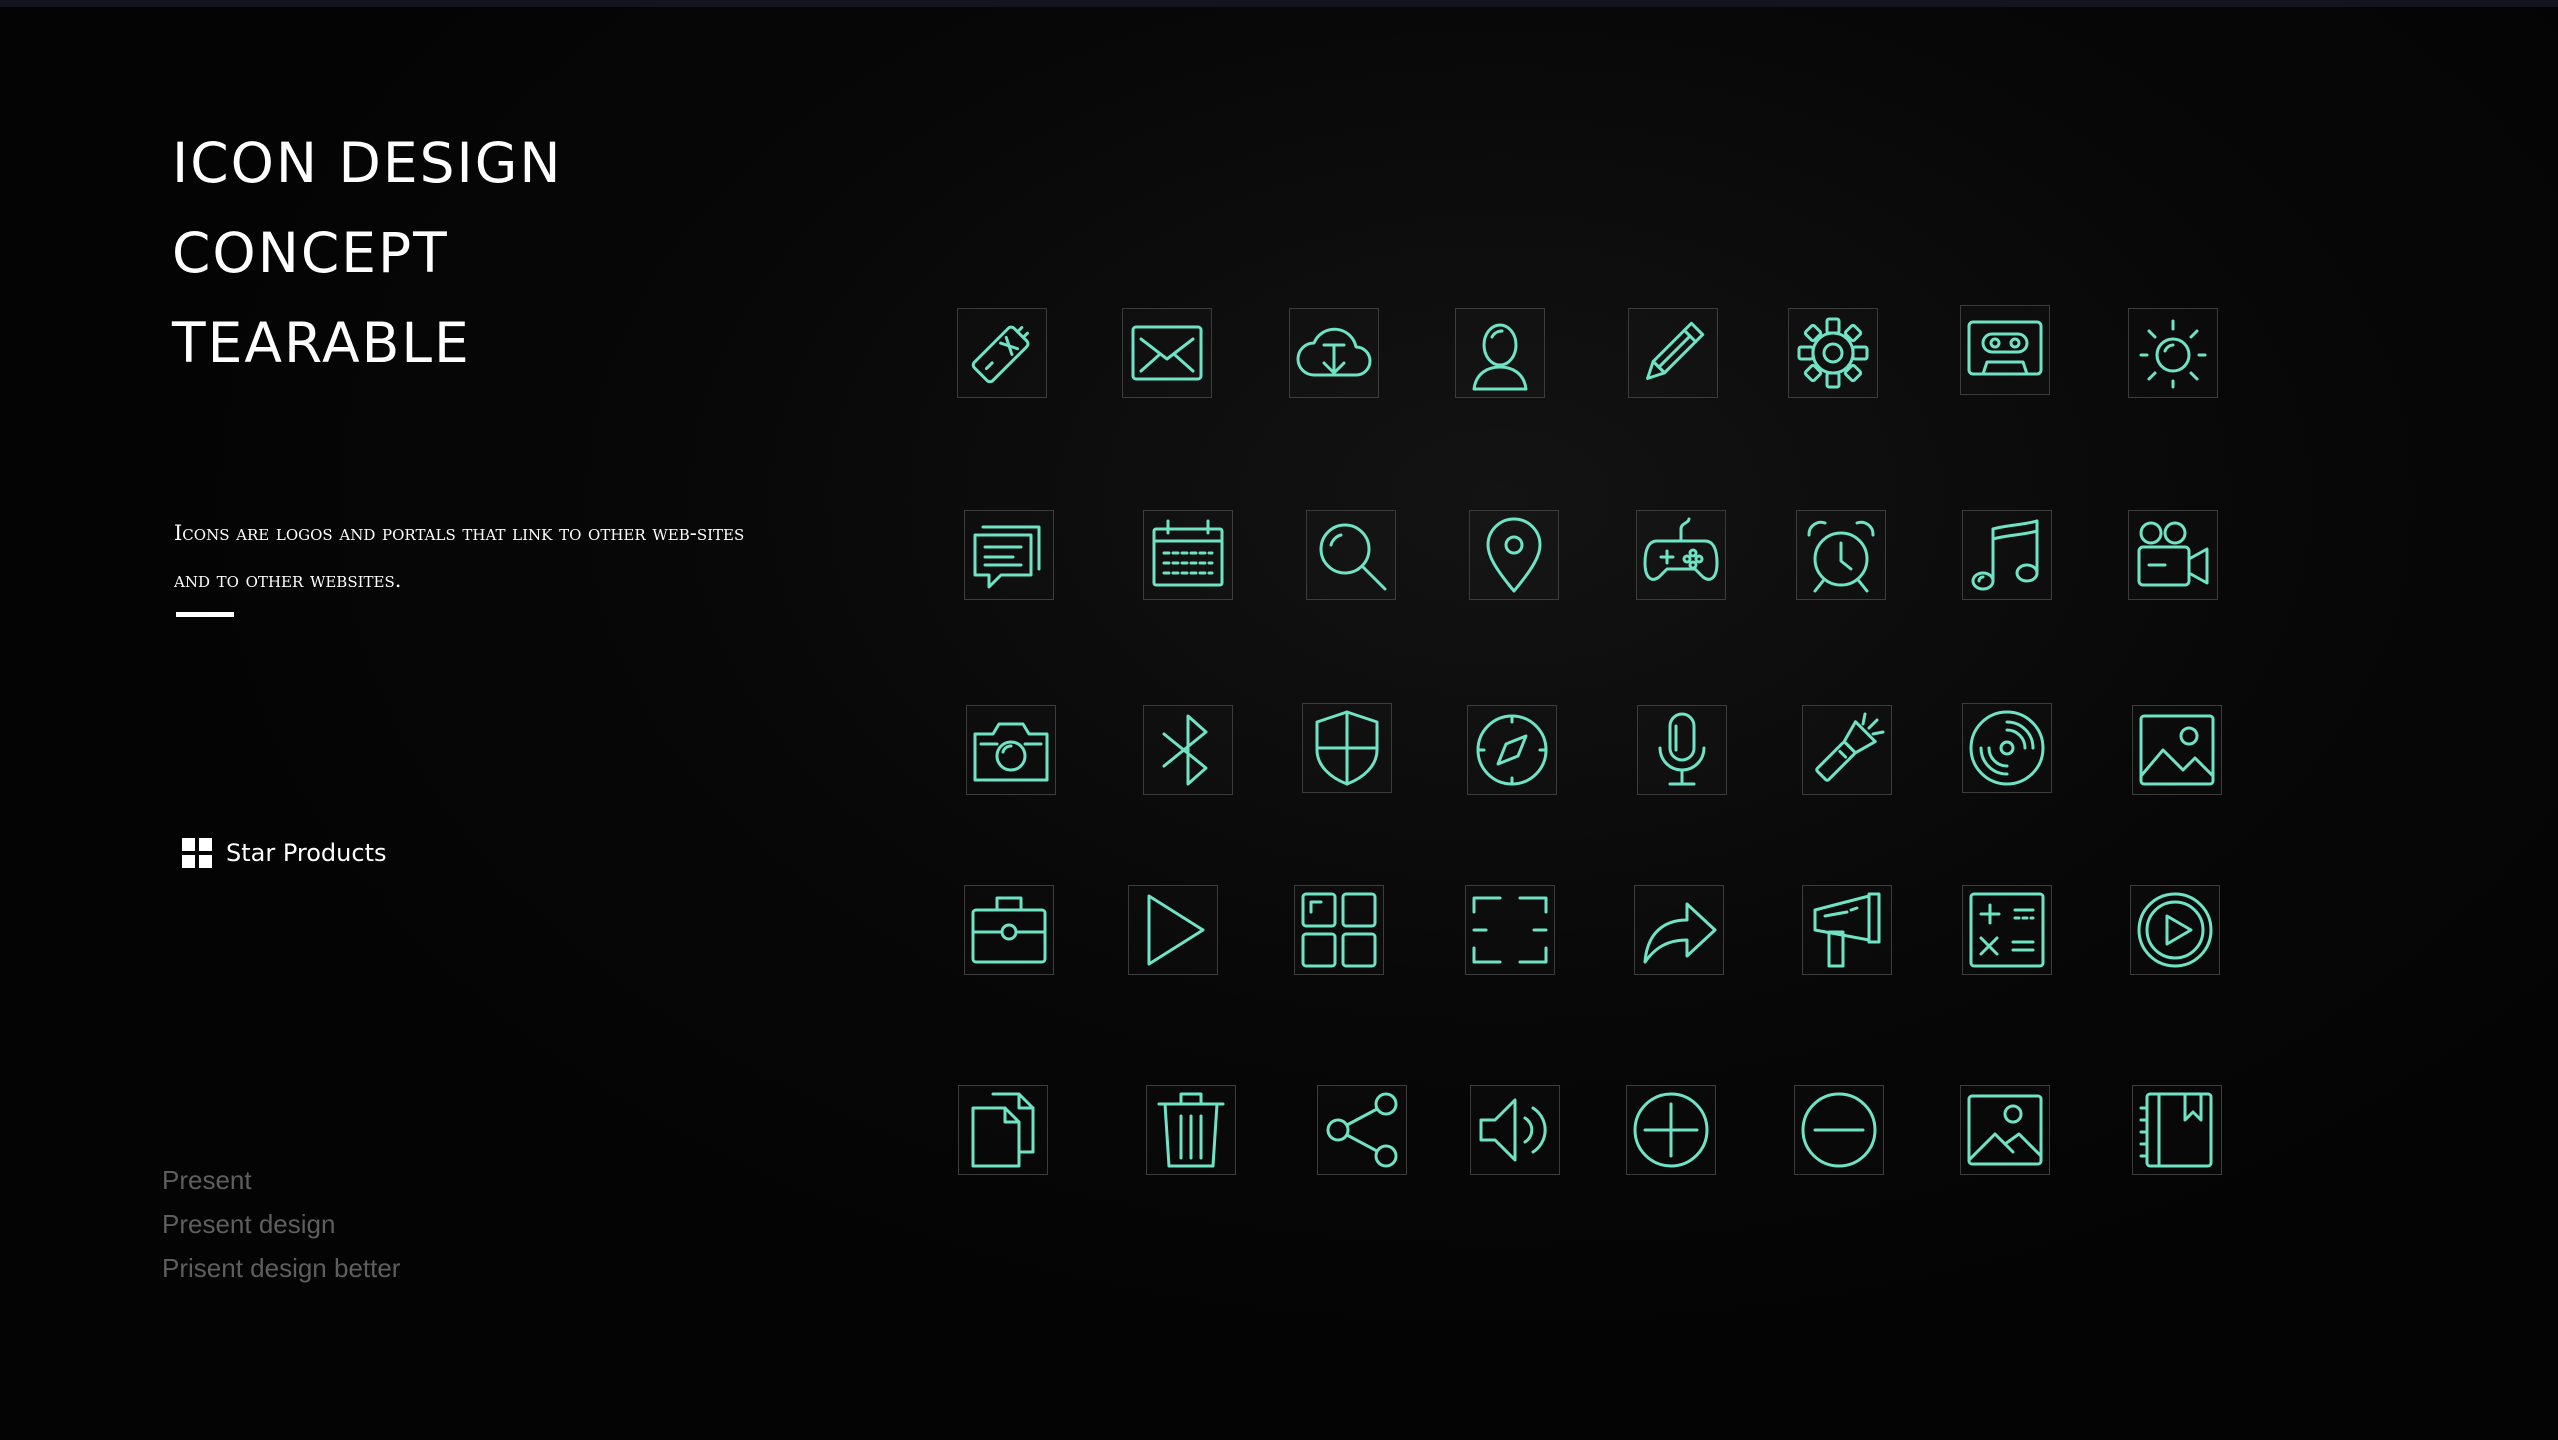  Describe the element at coordinates (2007, 555) in the screenshot. I see `music-note-icon` at that location.